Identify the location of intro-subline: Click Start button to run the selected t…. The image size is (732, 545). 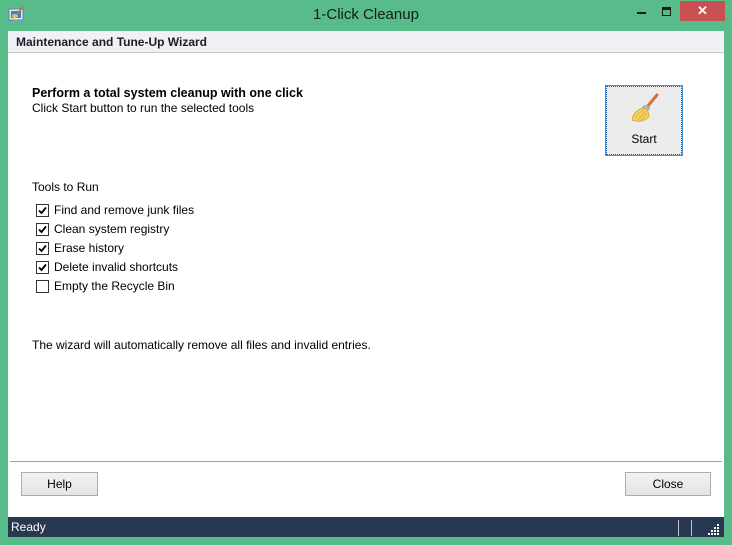
(143, 108).